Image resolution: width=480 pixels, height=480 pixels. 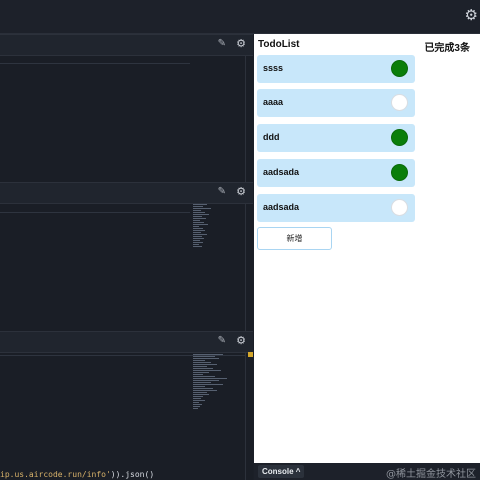 What do you see at coordinates (240, 17) in the screenshot?
I see `top-toolbar: ⚙` at bounding box center [240, 17].